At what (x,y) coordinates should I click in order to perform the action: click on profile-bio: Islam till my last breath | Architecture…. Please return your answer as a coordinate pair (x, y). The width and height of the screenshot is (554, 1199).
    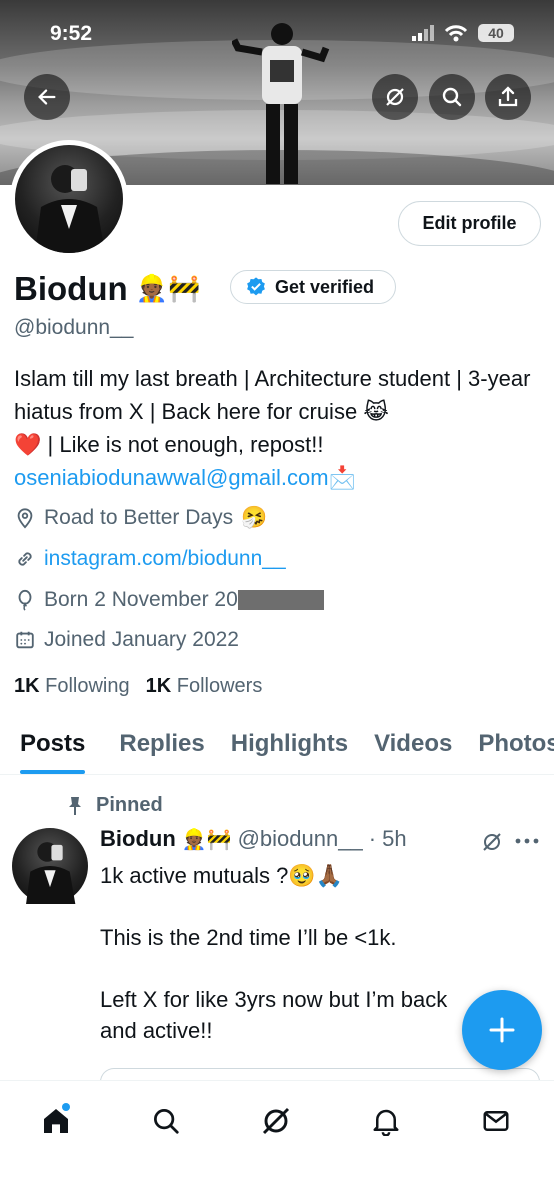
    Looking at the image, I should click on (279, 428).